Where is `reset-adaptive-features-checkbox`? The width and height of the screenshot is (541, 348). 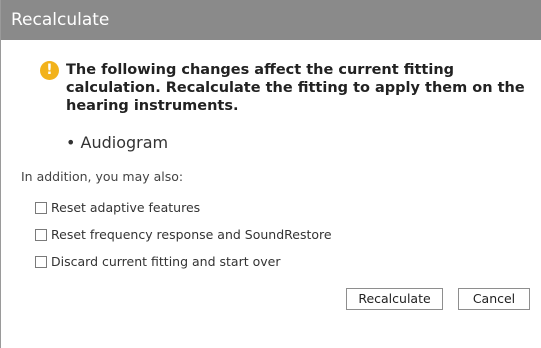
reset-adaptive-features-checkbox is located at coordinates (41, 207).